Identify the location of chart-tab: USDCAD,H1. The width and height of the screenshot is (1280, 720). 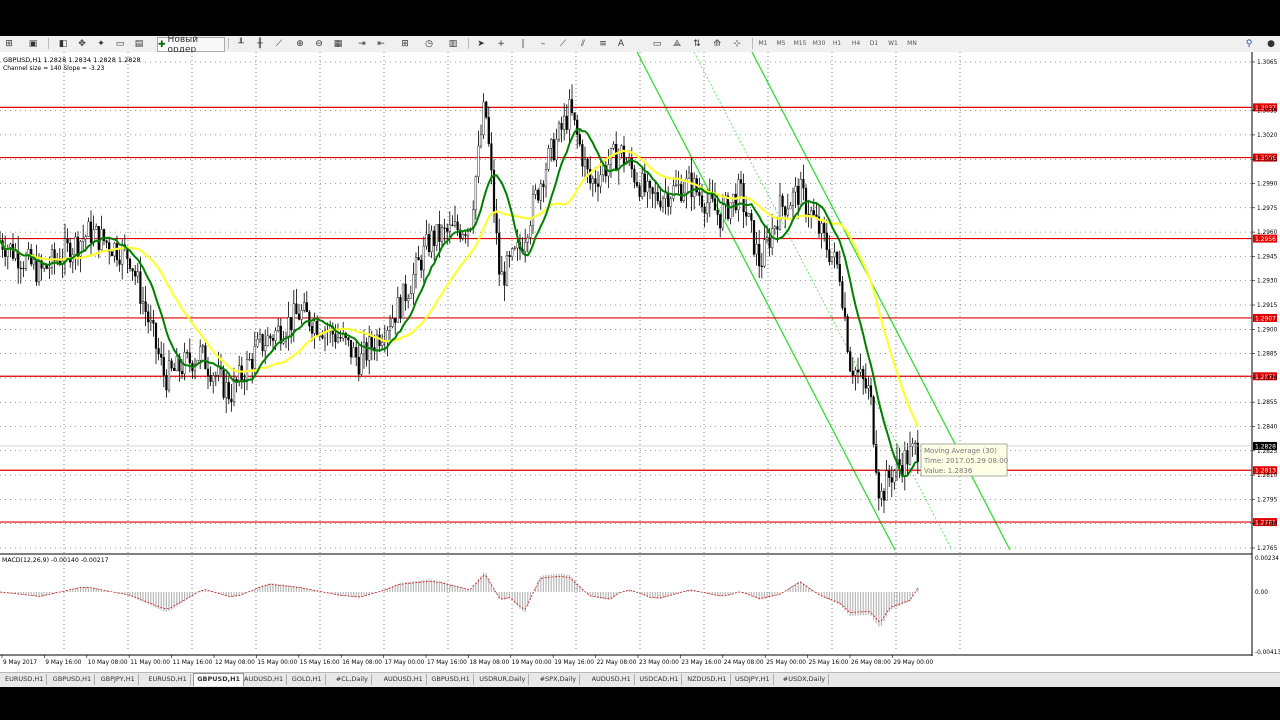
(659, 679).